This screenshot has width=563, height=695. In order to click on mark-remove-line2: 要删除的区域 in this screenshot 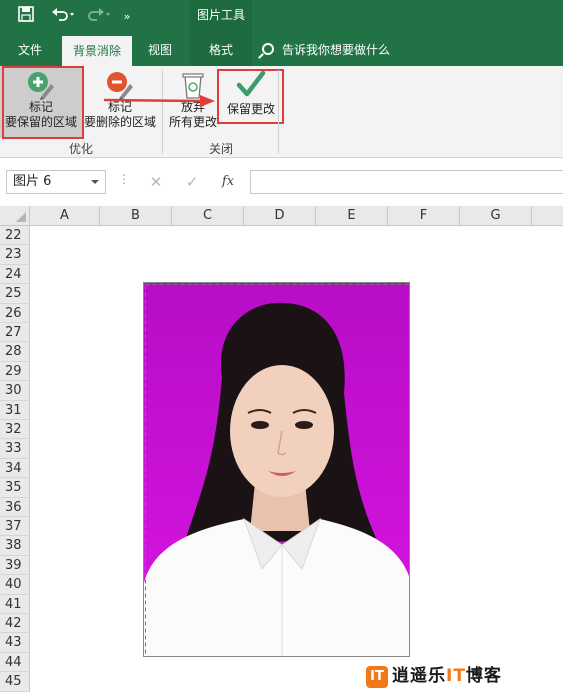, I will do `click(119, 122)`.